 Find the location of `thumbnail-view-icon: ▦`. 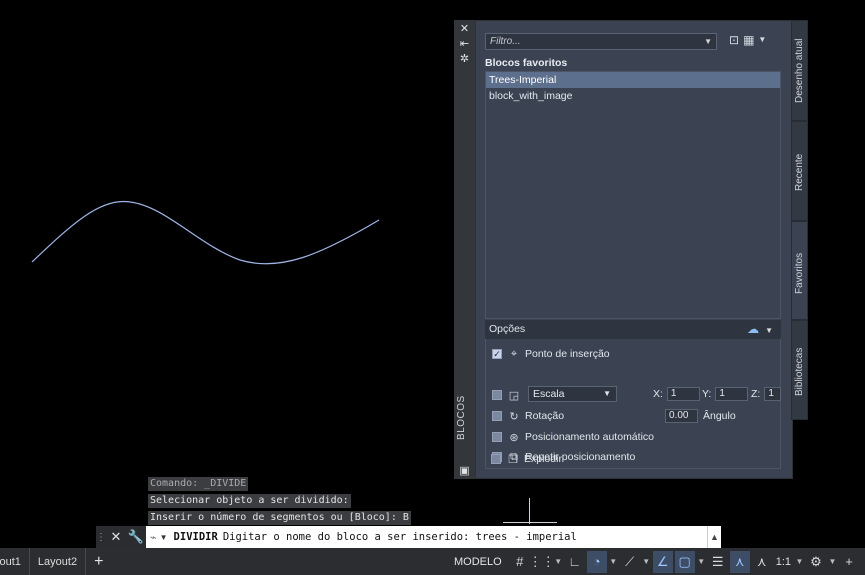

thumbnail-view-icon: ▦ is located at coordinates (748, 40).